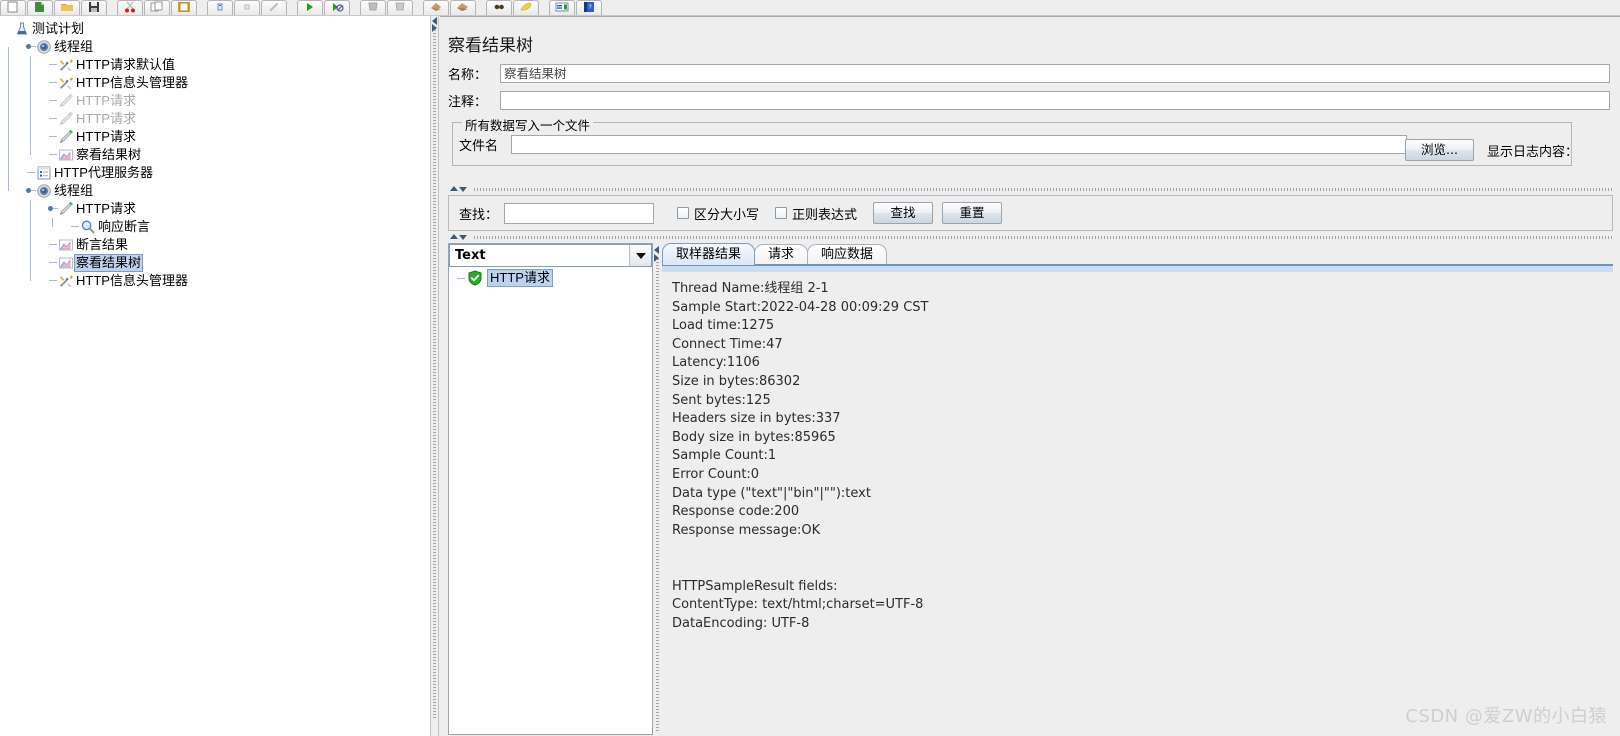  What do you see at coordinates (718, 213) in the screenshot?
I see `case-sensitive-checkbox-wrap: 区分大小写` at bounding box center [718, 213].